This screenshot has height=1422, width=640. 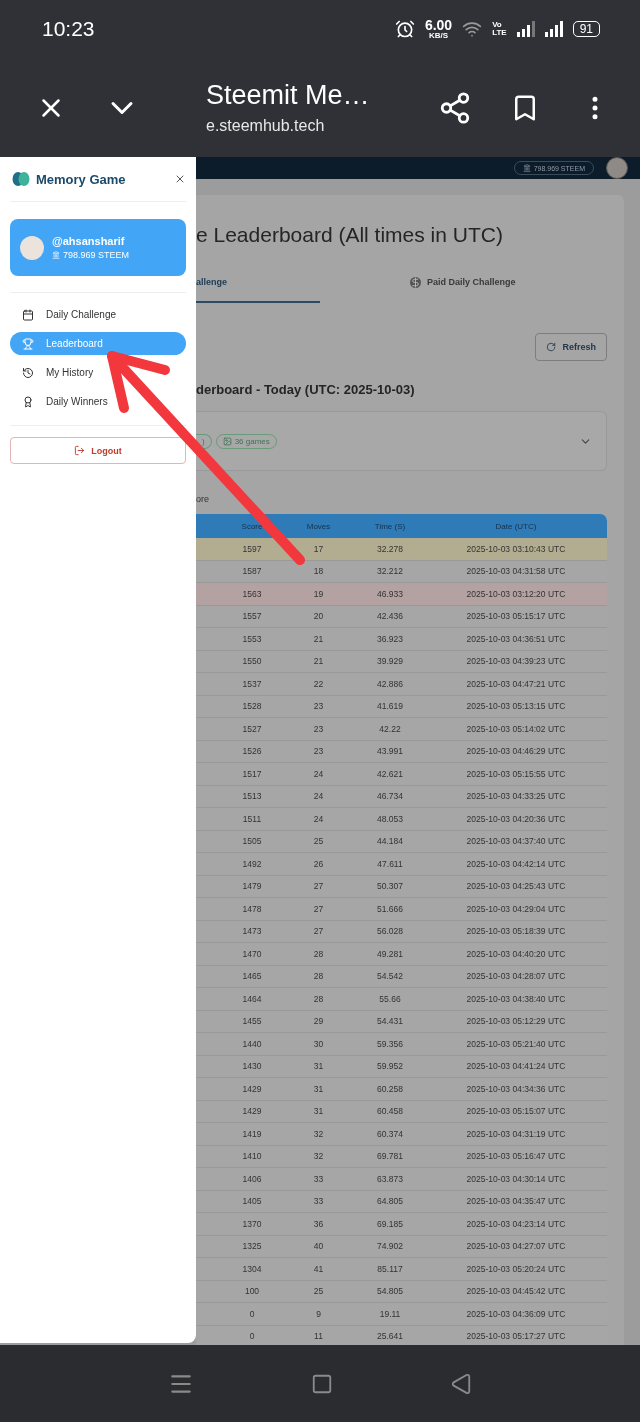 What do you see at coordinates (516, 1246) in the screenshot?
I see `table-cell-text: 2025-10-03 04:27:07 UTC` at bounding box center [516, 1246].